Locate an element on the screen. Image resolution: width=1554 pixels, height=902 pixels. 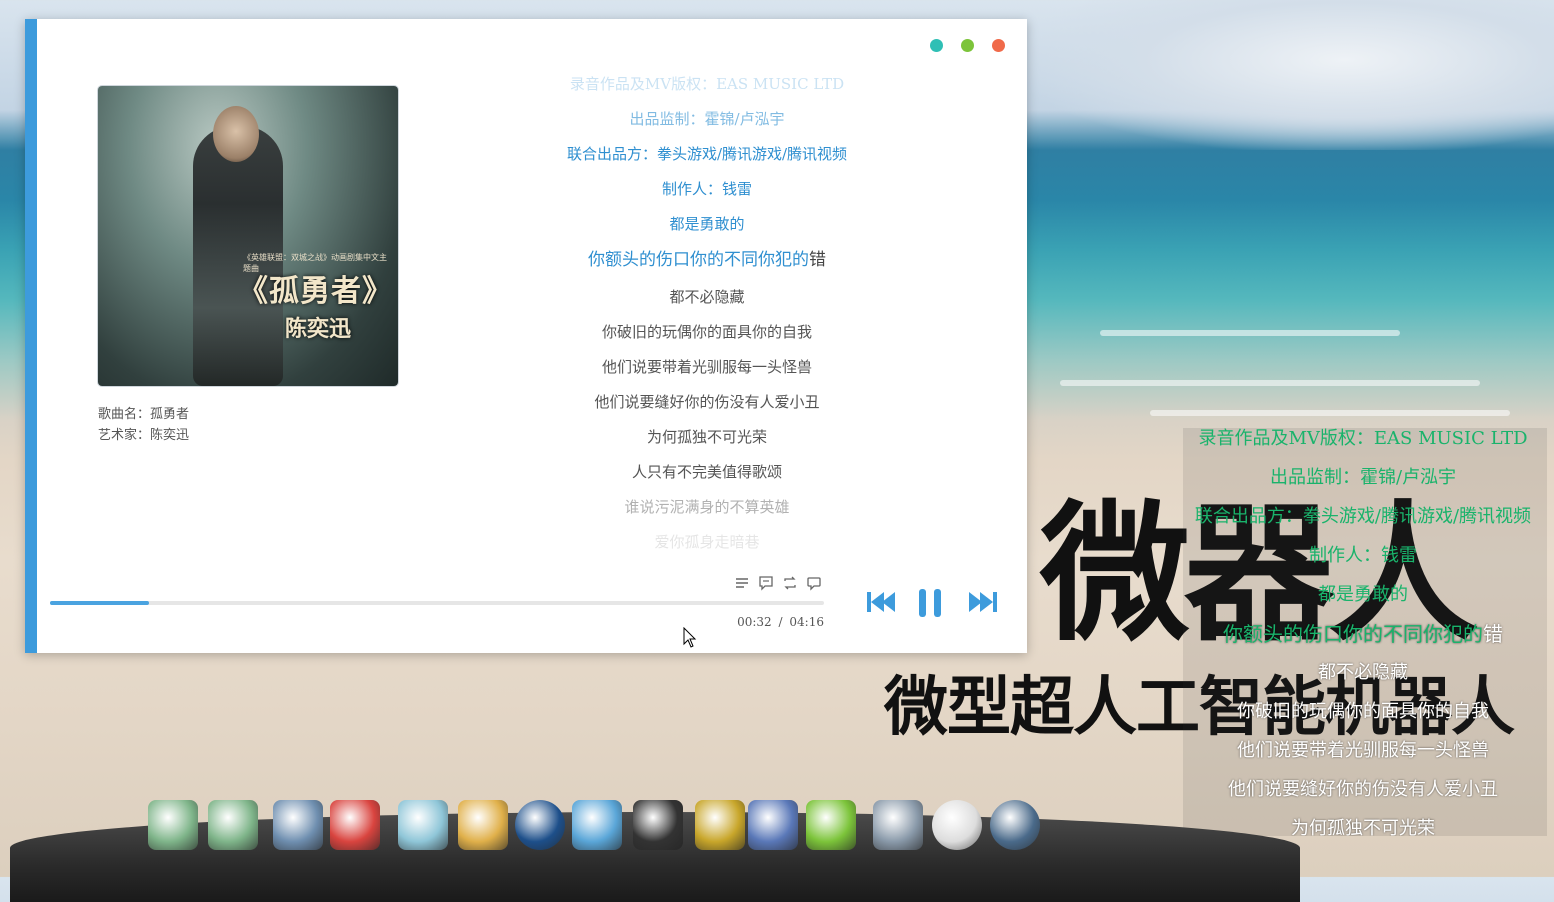
previous-track-button is located at coordinates (882, 602).